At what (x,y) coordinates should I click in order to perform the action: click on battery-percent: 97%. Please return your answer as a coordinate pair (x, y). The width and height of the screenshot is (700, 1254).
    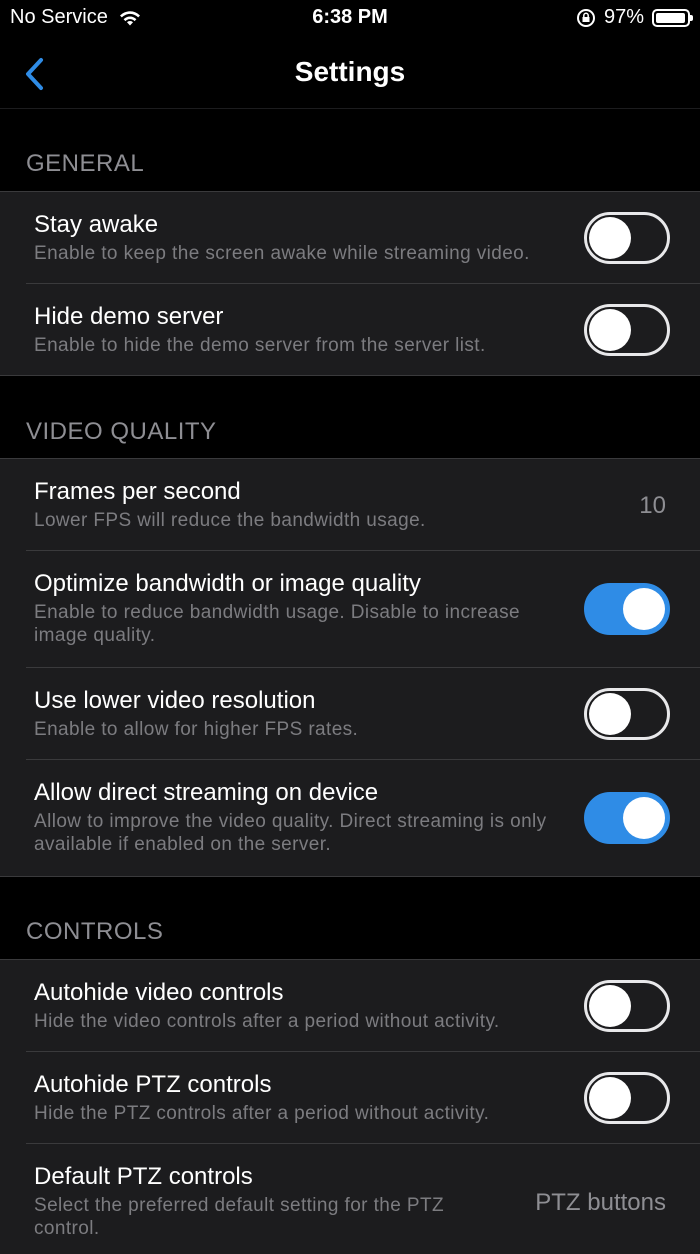
    Looking at the image, I should click on (623, 17).